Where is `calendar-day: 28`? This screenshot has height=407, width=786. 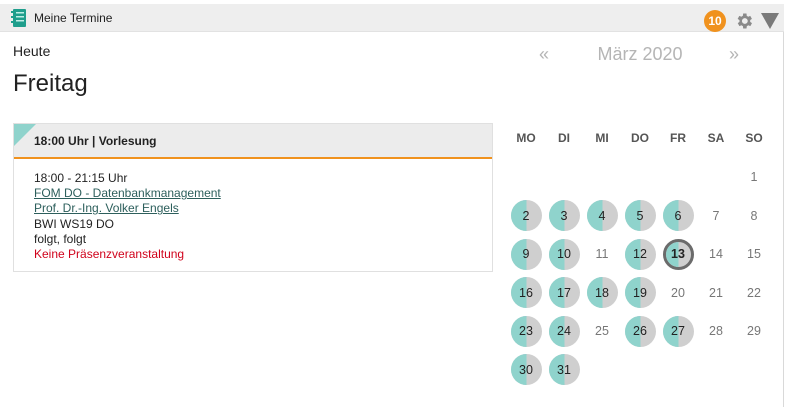 calendar-day: 28 is located at coordinates (716, 331).